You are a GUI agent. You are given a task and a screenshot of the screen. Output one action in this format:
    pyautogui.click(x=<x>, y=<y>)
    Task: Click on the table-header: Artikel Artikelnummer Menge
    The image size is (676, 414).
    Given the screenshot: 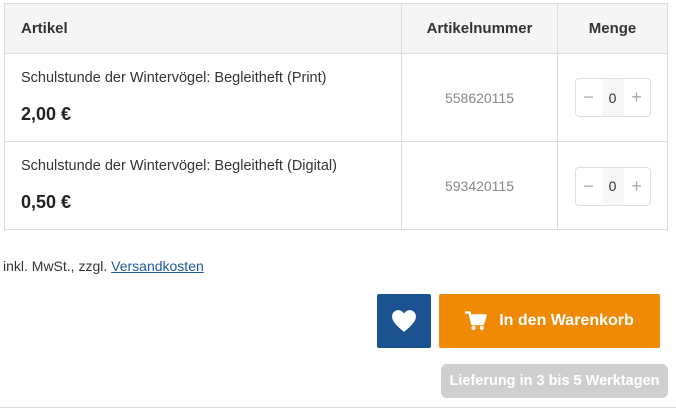 What is the action you would take?
    pyautogui.click(x=336, y=29)
    